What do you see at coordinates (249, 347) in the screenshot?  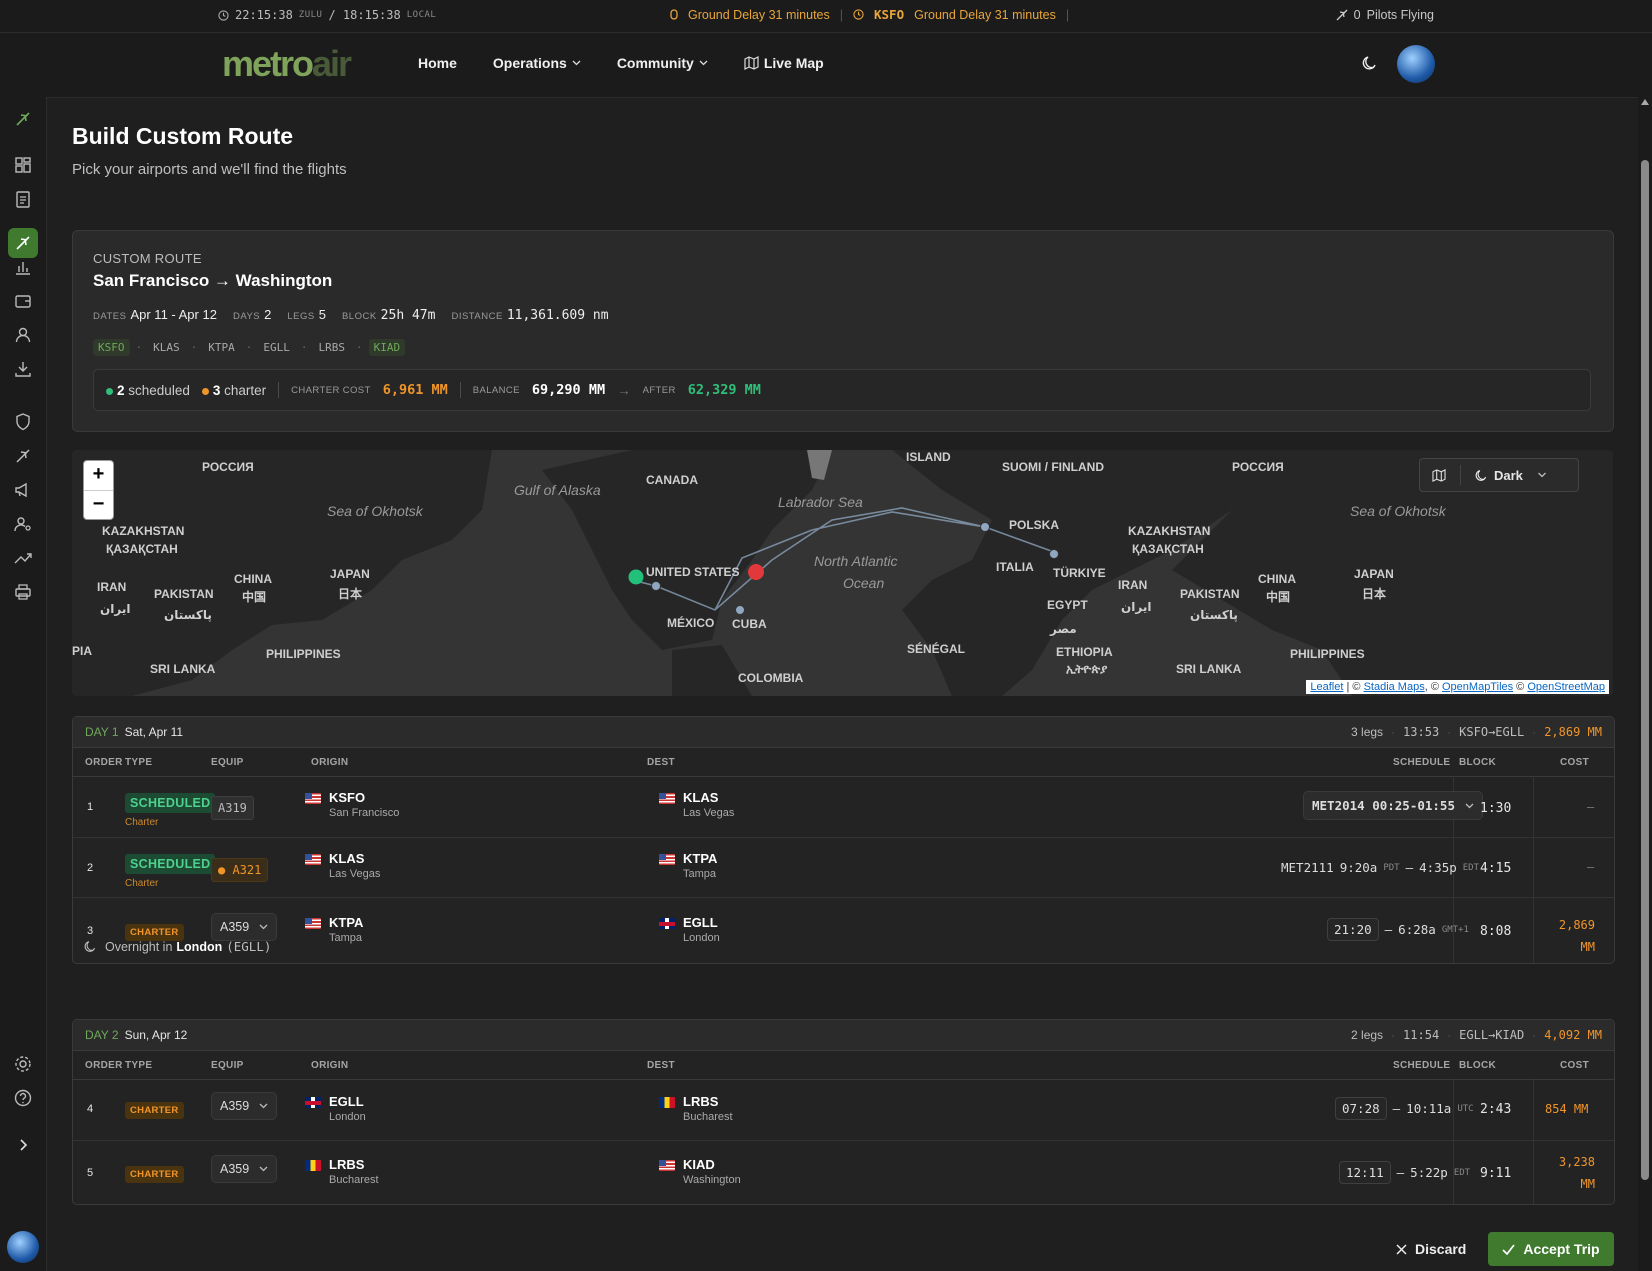 I see `airport-chips: KSFO · KLAS · KTPA · EGLL · LRBS · KIAD` at bounding box center [249, 347].